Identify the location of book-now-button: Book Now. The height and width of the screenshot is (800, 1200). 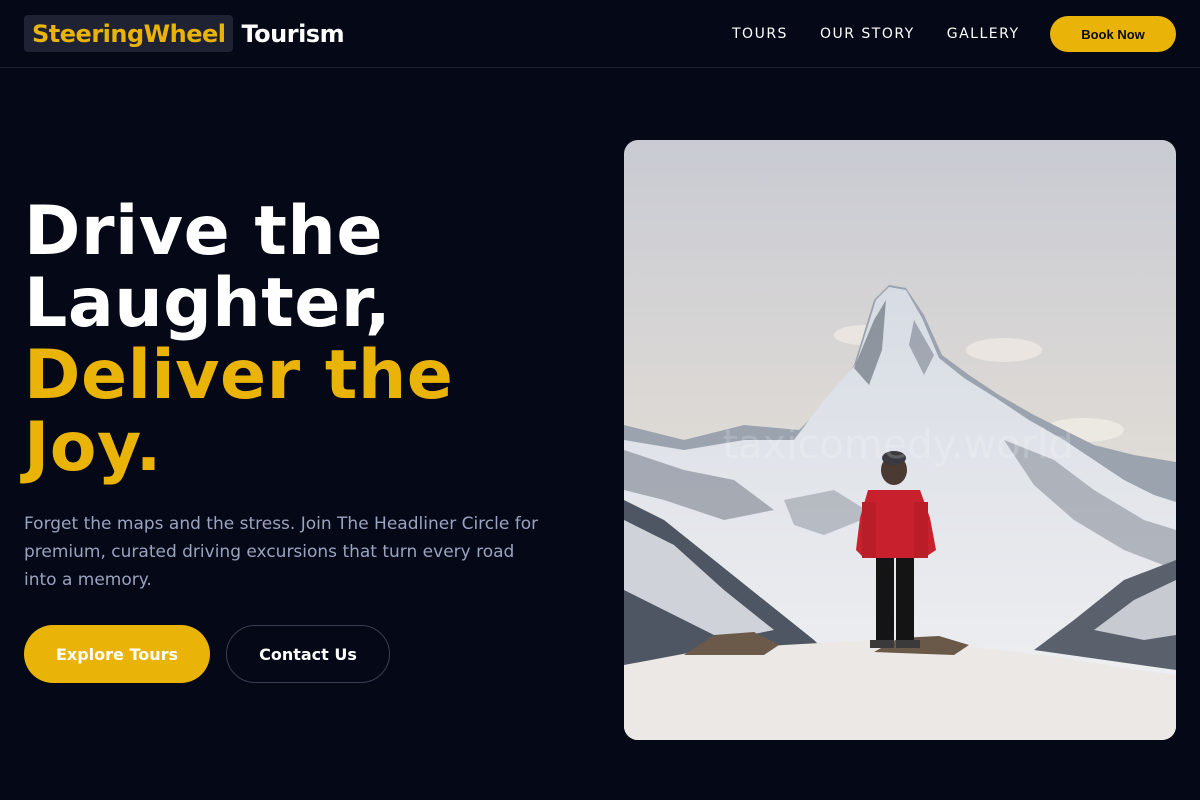
(1113, 34).